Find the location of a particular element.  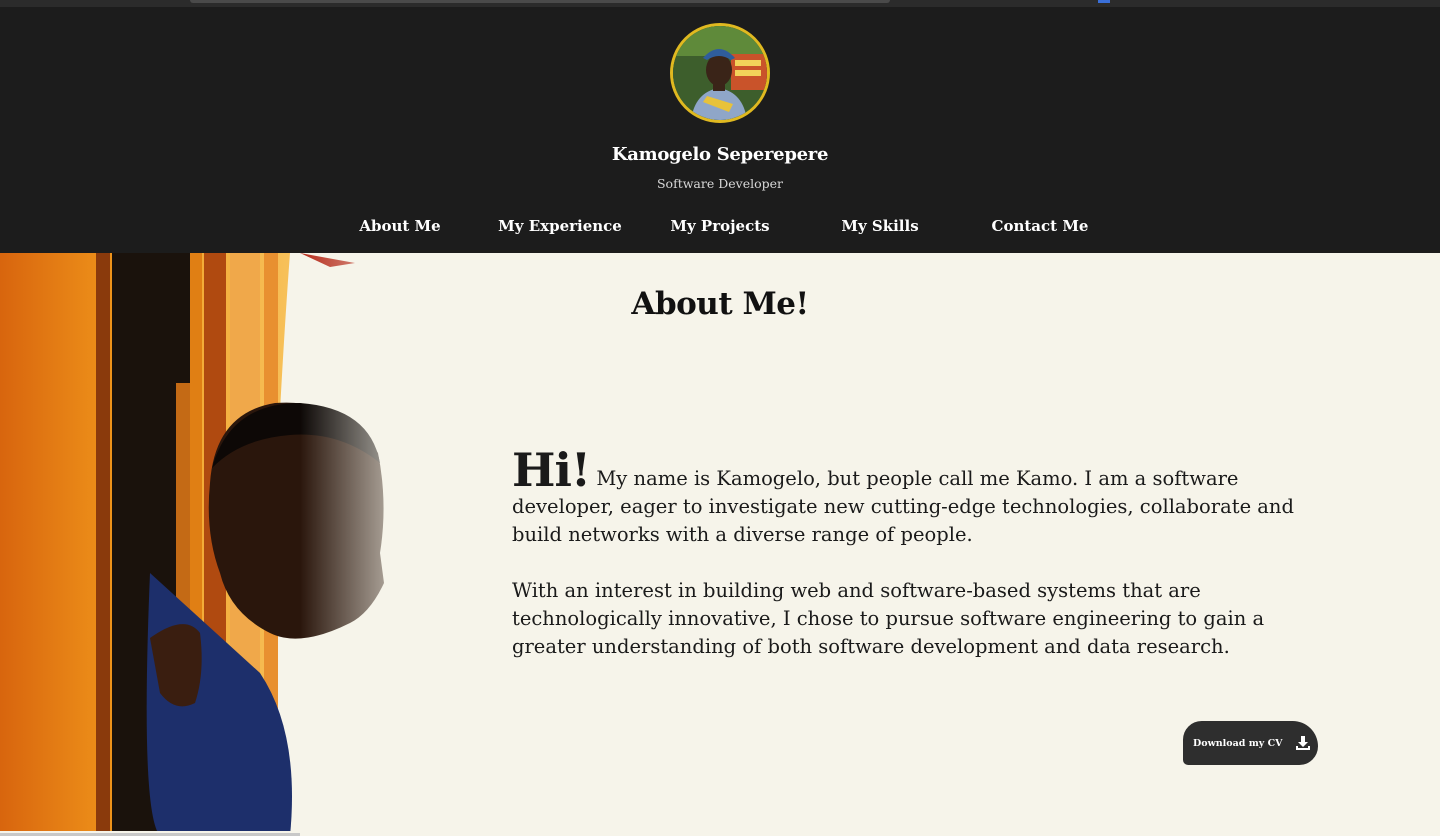

nav-my-projects: My Projects is located at coordinates (720, 226).